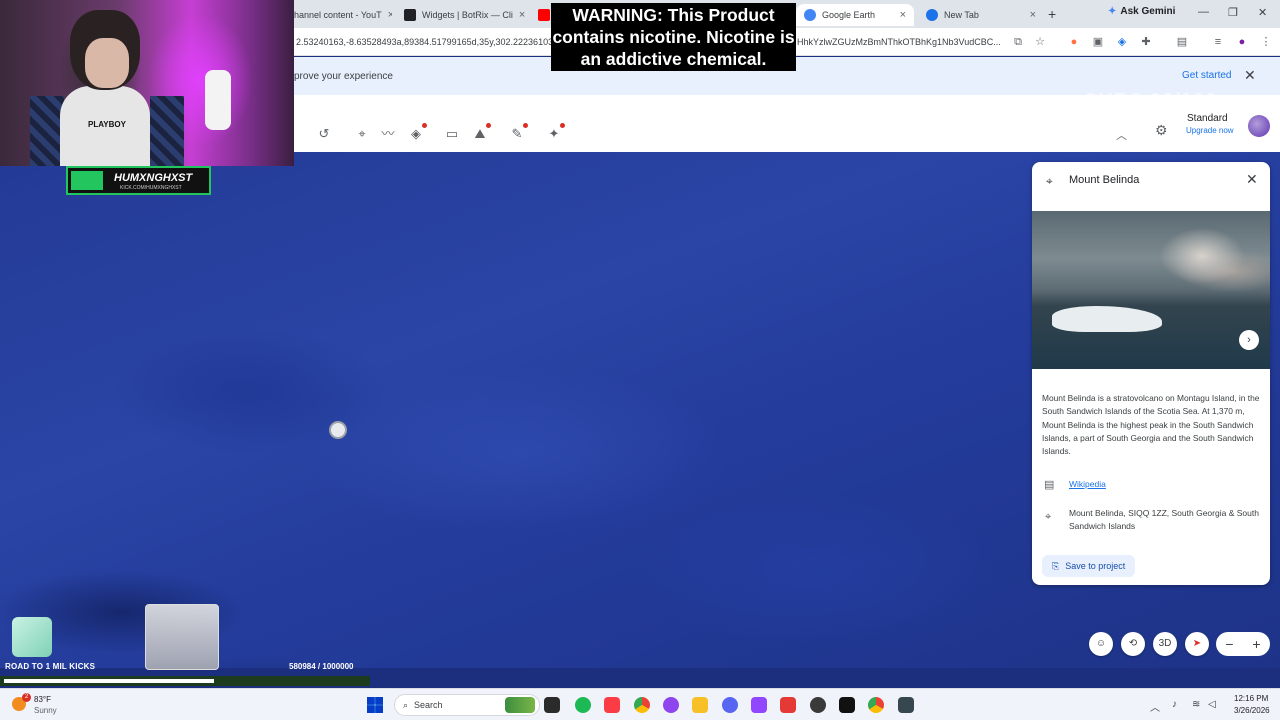 The image size is (1280, 720). What do you see at coordinates (1104, 180) in the screenshot?
I see `place-title: Mount Belinda` at bounding box center [1104, 180].